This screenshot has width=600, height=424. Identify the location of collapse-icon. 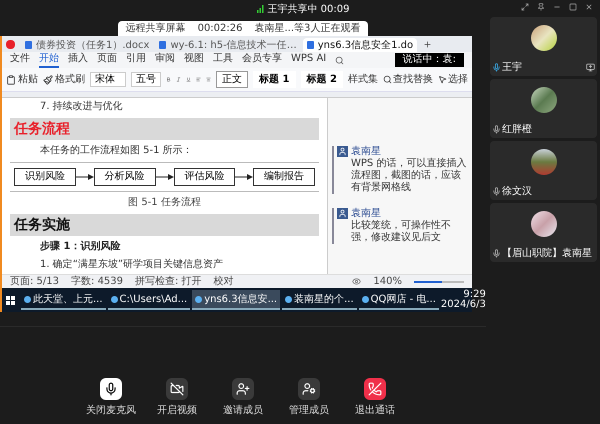
(525, 7).